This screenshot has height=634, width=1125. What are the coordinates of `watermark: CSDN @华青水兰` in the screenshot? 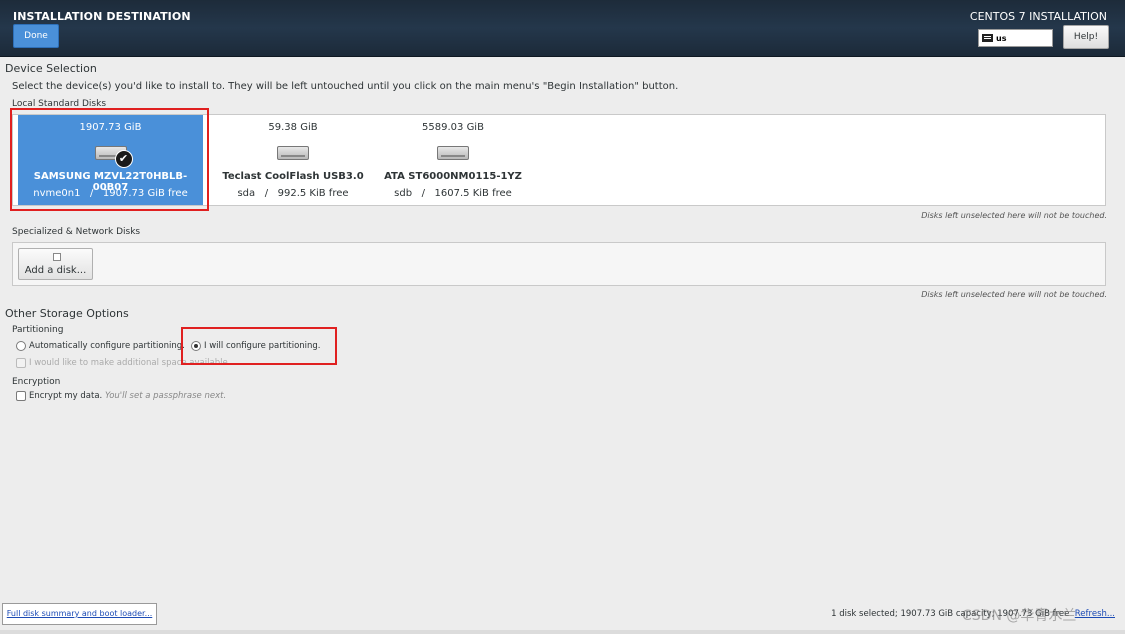 It's located at (1019, 616).